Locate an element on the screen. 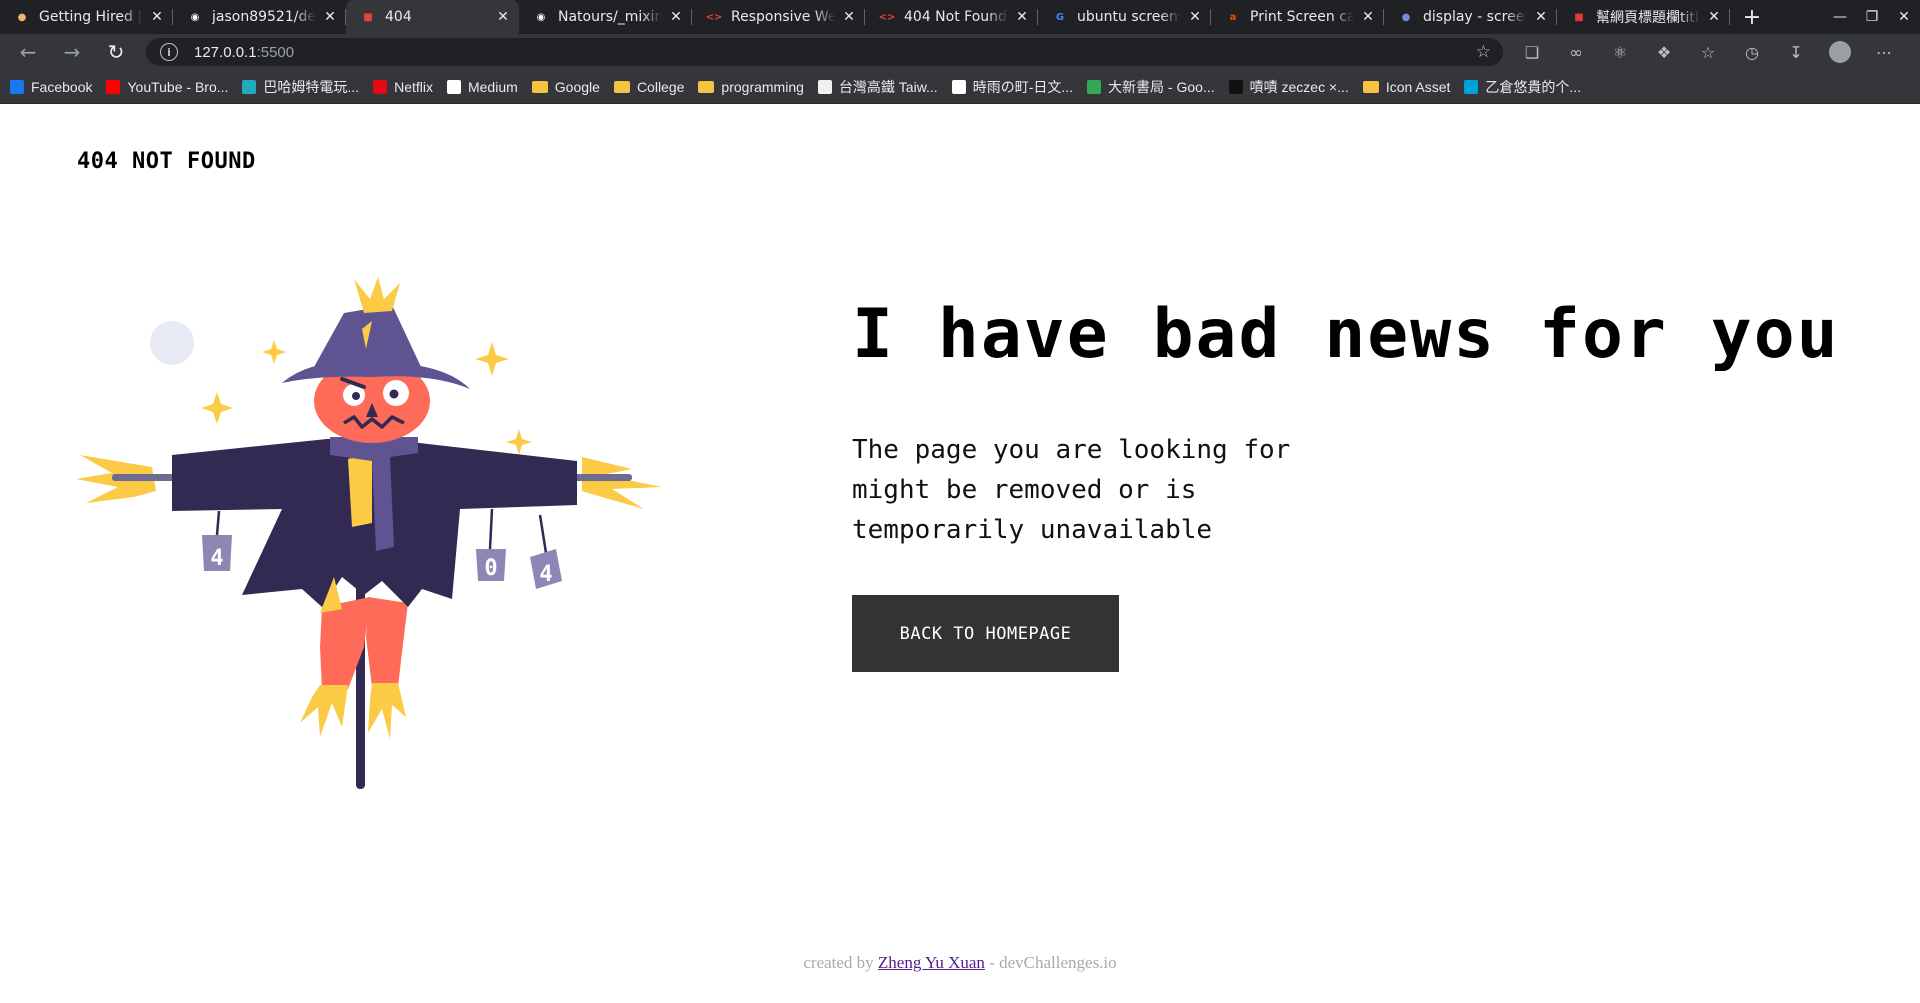  footer-suffix: - devChallenges.io is located at coordinates (1053, 962).